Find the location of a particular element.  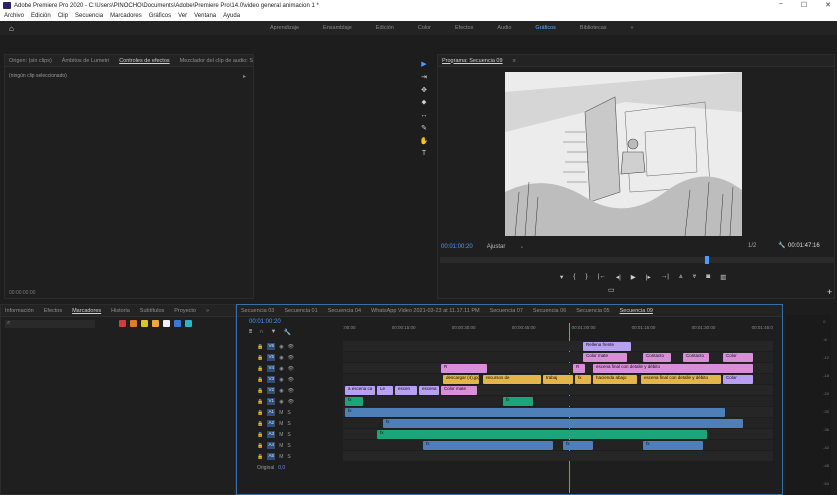

track-label: A2 is located at coordinates (271, 423).